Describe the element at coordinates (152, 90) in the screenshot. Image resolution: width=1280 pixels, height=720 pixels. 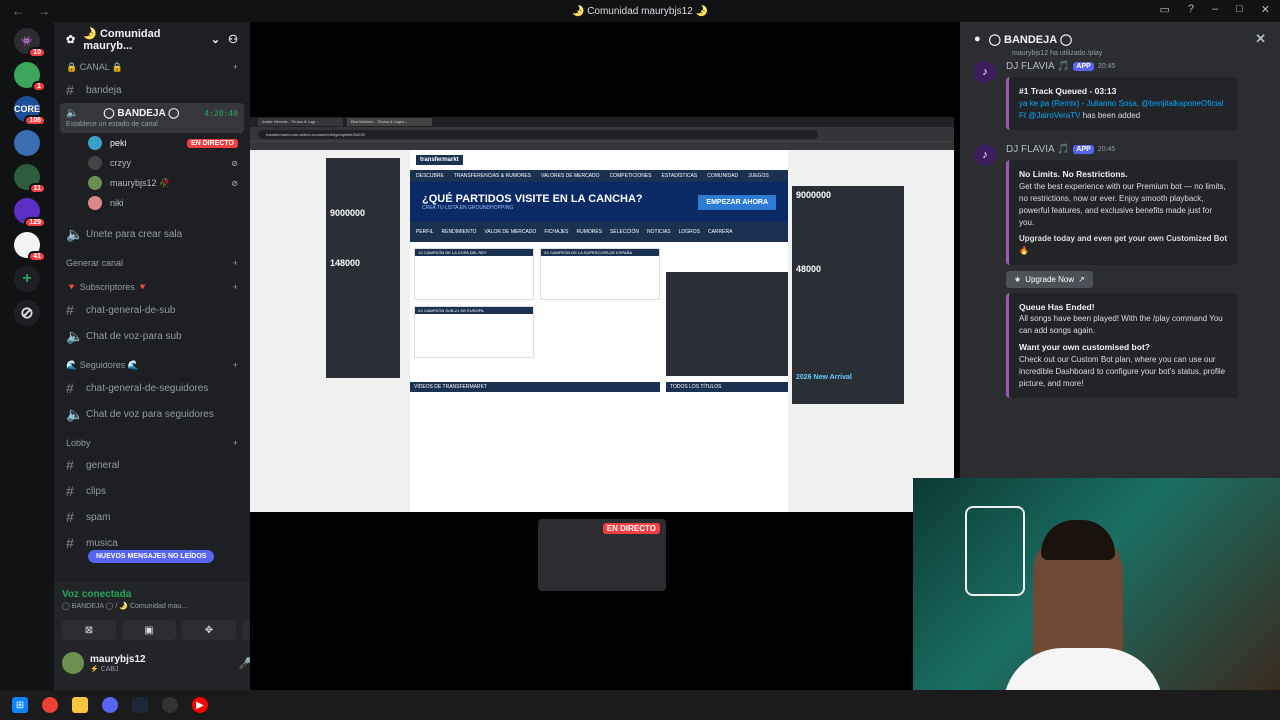
I see `channel-bandeja: # bandeja` at that location.